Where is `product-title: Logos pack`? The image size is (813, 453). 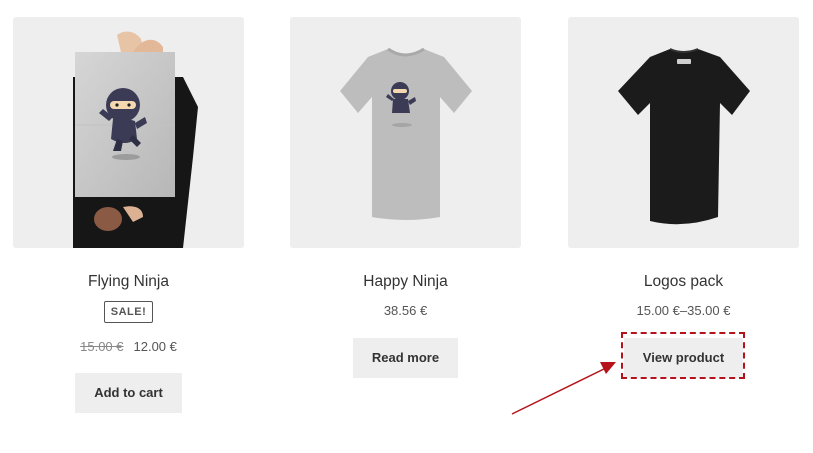
product-title: Logos pack is located at coordinates (683, 282).